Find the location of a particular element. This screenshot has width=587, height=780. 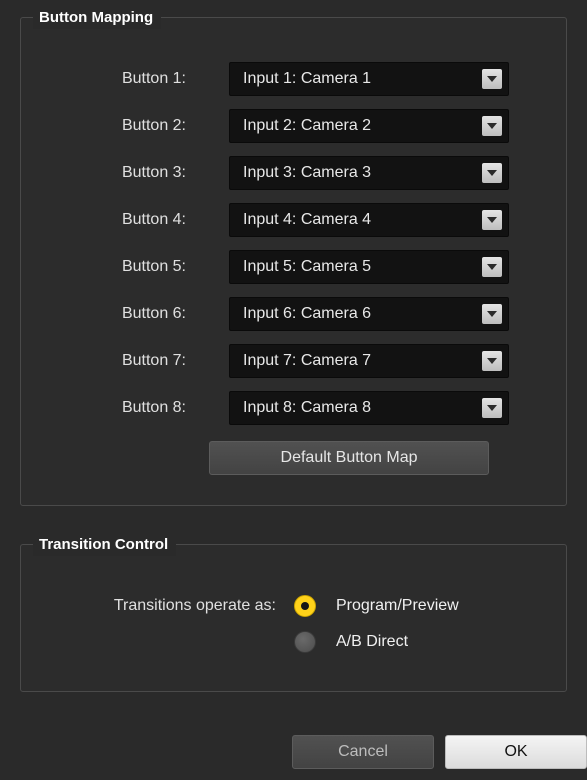

button-5-dropdown: Input 5: Camera 5 is located at coordinates (369, 267).